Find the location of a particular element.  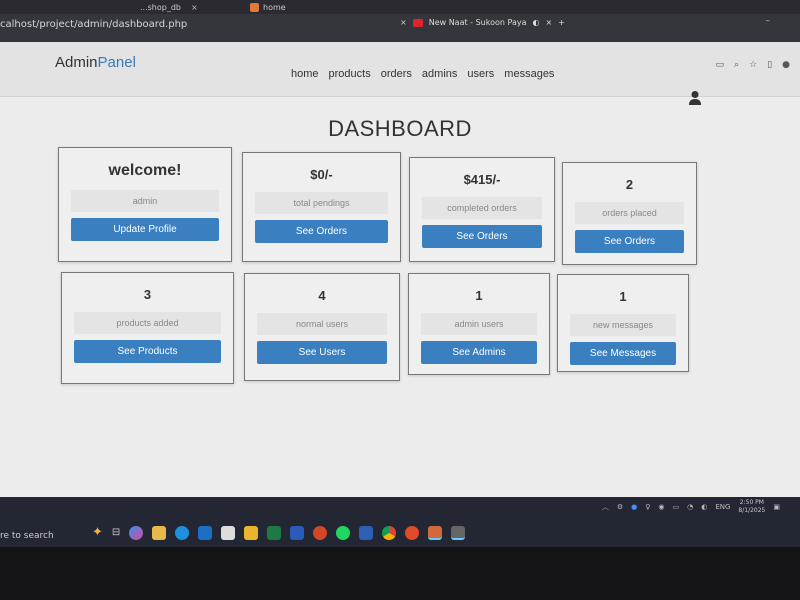

mic-icon: ♀ is located at coordinates (647, 507).